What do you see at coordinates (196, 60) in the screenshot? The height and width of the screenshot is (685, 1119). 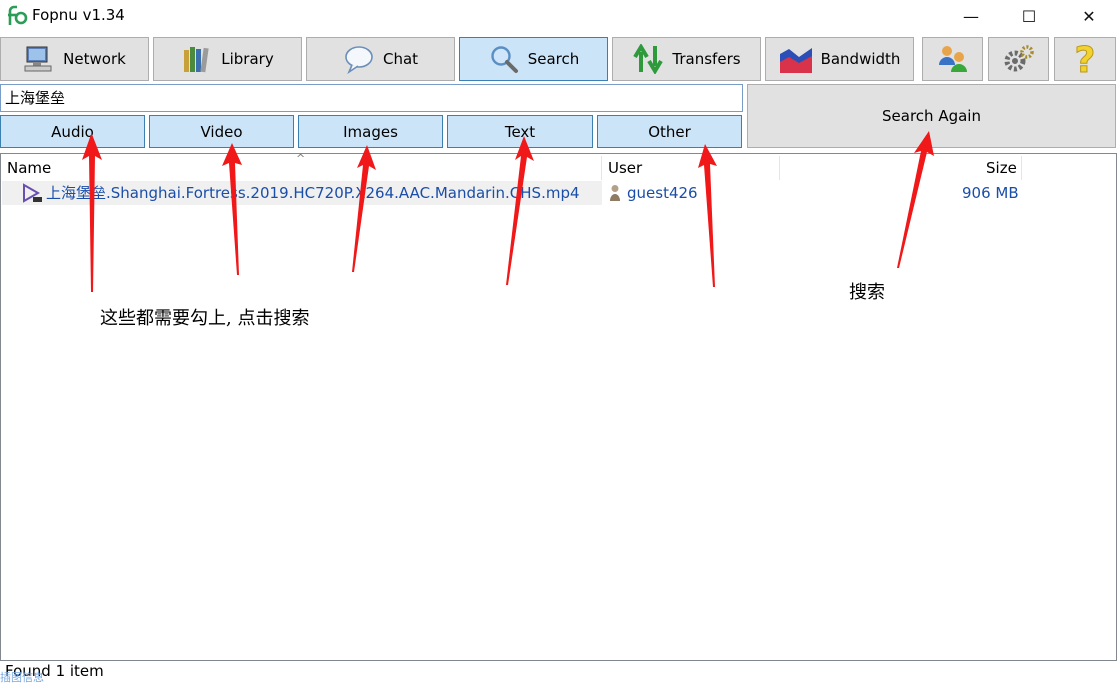 I see `library-icon` at bounding box center [196, 60].